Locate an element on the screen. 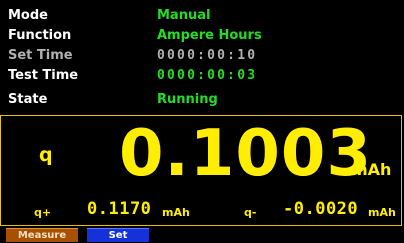 The image size is (404, 243). q-plus-label: q+ is located at coordinates (43, 212).